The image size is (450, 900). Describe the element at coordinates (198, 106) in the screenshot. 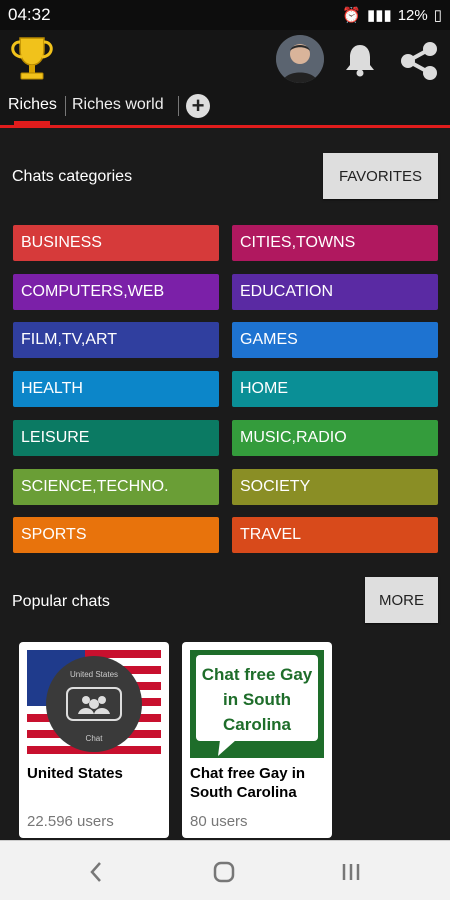

I see `add-tab-icon: +` at that location.